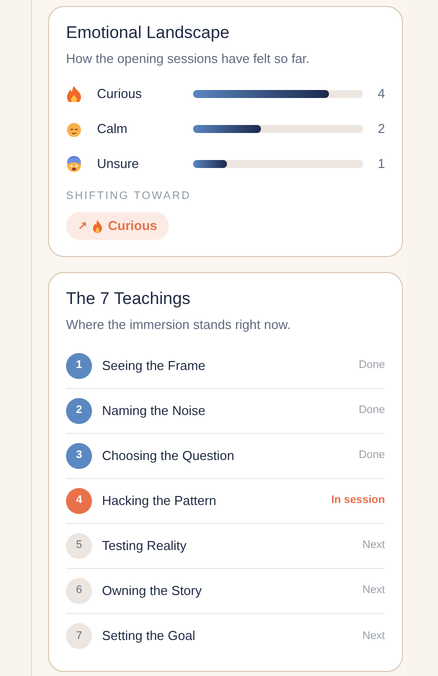 Image resolution: width=438 pixels, height=676 pixels. I want to click on relieved-face-icon, so click(74, 129).